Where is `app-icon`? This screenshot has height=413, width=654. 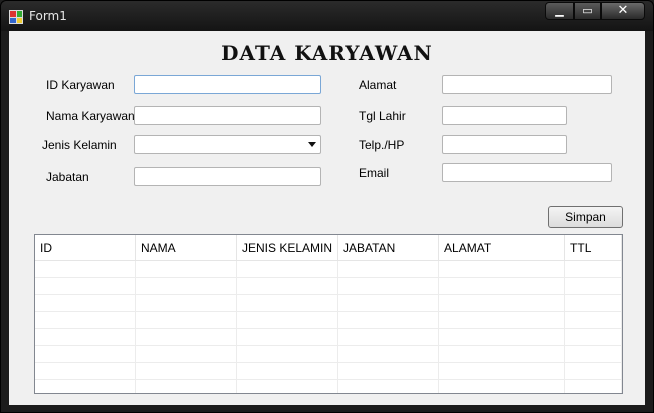 app-icon is located at coordinates (16, 17).